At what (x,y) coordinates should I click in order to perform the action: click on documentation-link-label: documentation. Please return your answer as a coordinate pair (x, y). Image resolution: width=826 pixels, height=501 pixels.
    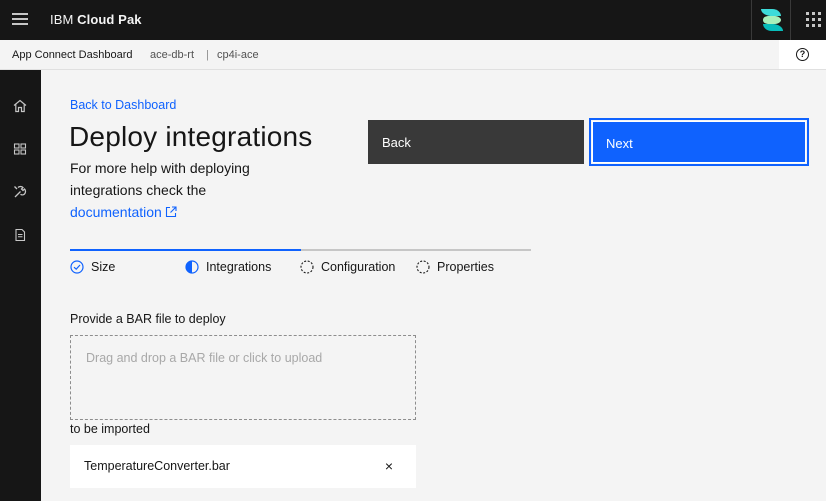
    Looking at the image, I should click on (116, 212).